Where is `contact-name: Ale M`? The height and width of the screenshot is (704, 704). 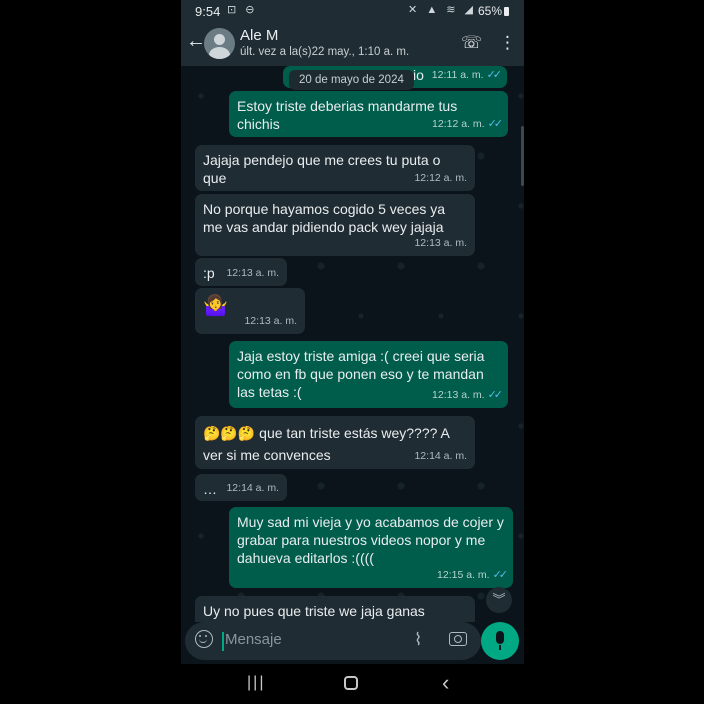
contact-name: Ale M is located at coordinates (259, 35).